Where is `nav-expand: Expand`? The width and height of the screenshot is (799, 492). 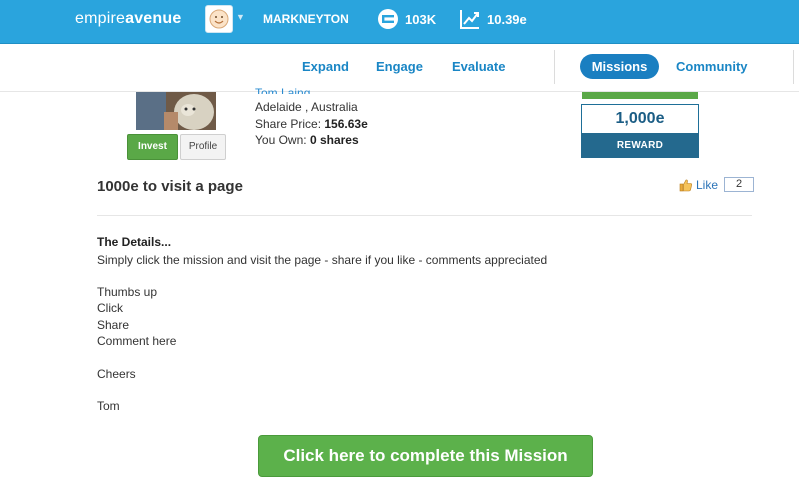 nav-expand: Expand is located at coordinates (325, 66).